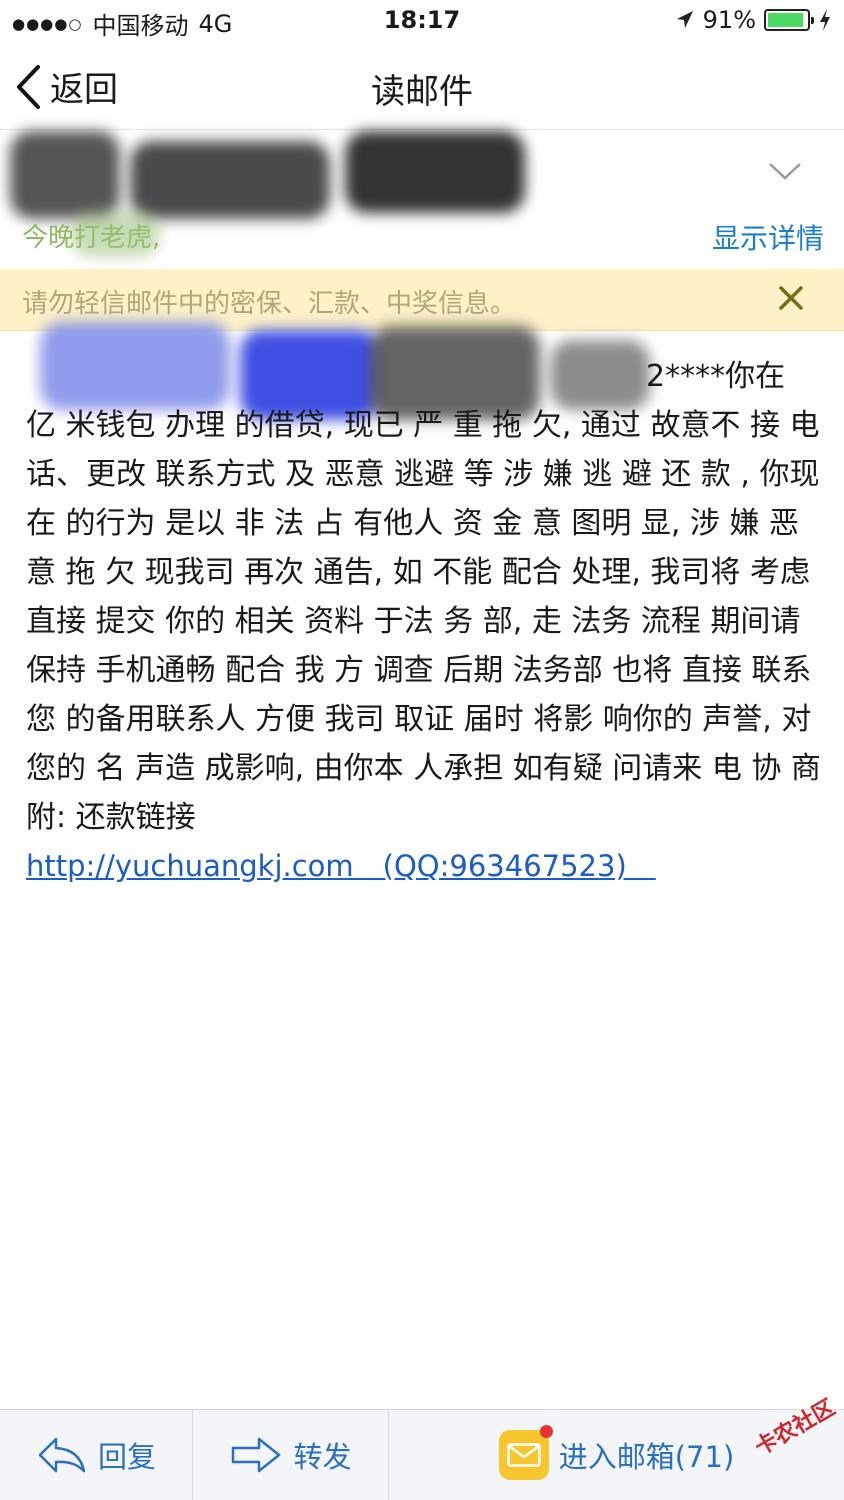 This screenshot has height=1500, width=844. I want to click on repayment-link: http://yuchuangkj.com (QQ:963467523), so click(424, 866).